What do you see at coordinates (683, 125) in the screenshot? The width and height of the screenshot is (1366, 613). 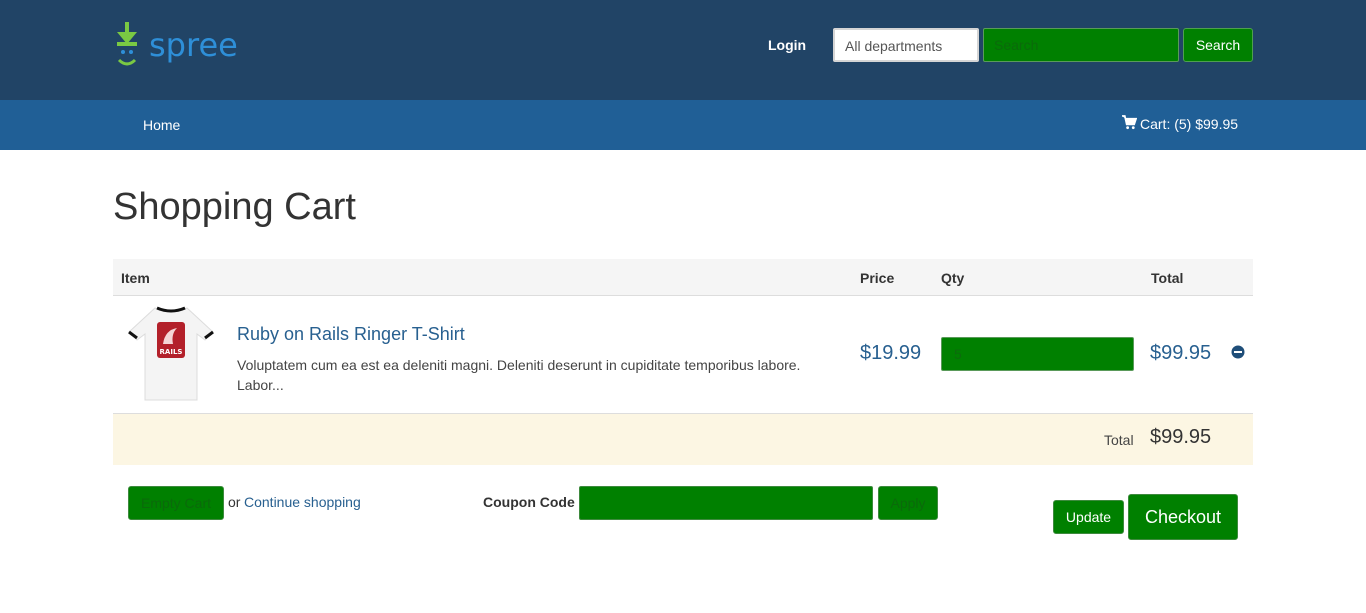 I see `main-nav: Home Cart: (5) $99.95` at bounding box center [683, 125].